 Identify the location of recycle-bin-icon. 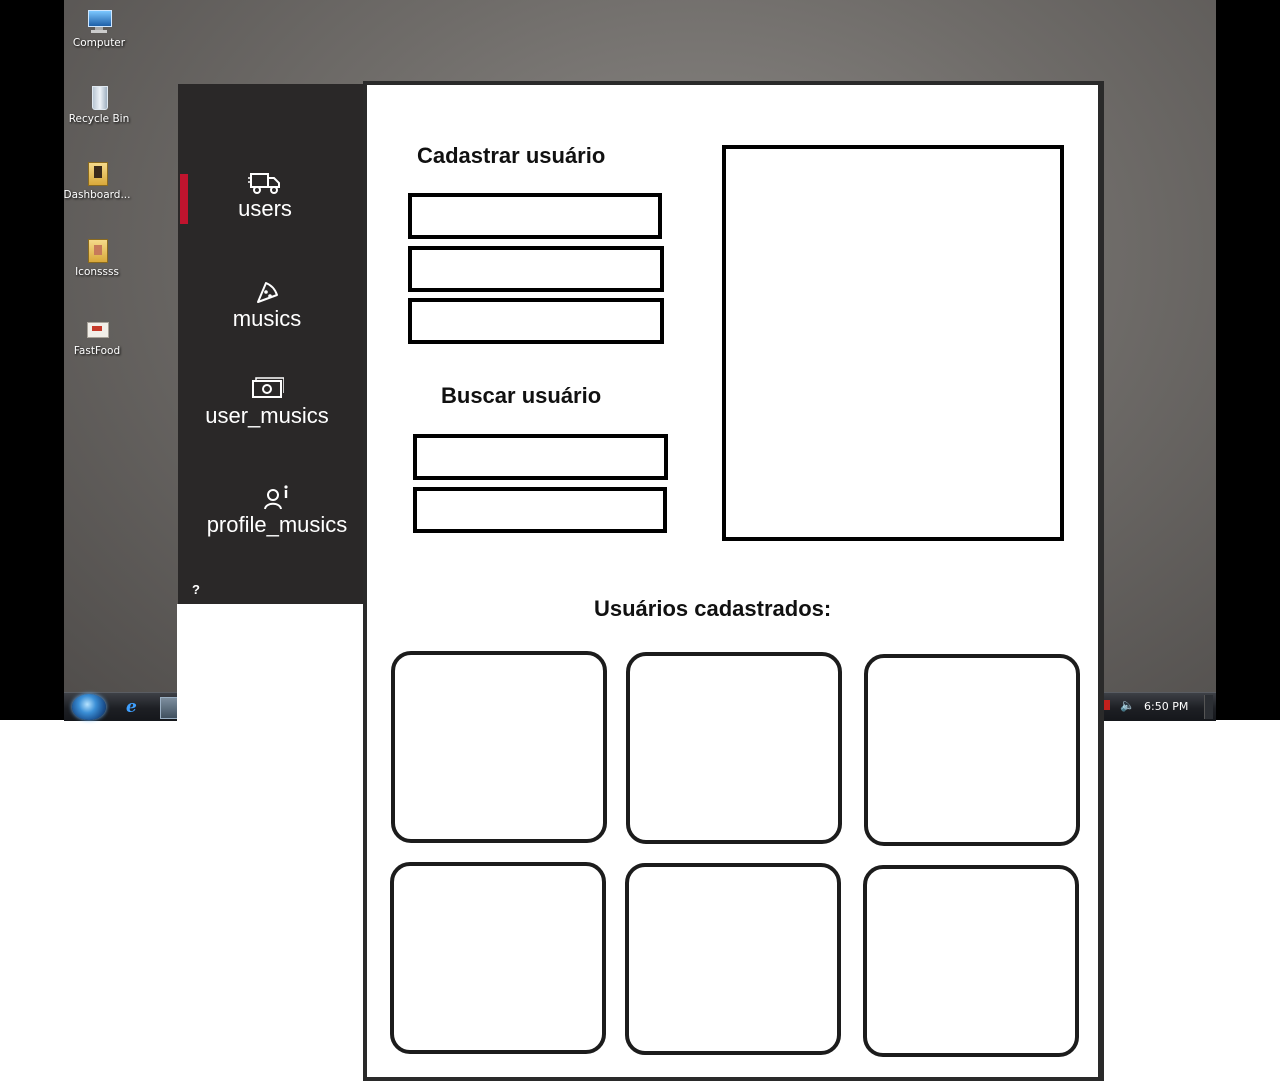
(99, 97).